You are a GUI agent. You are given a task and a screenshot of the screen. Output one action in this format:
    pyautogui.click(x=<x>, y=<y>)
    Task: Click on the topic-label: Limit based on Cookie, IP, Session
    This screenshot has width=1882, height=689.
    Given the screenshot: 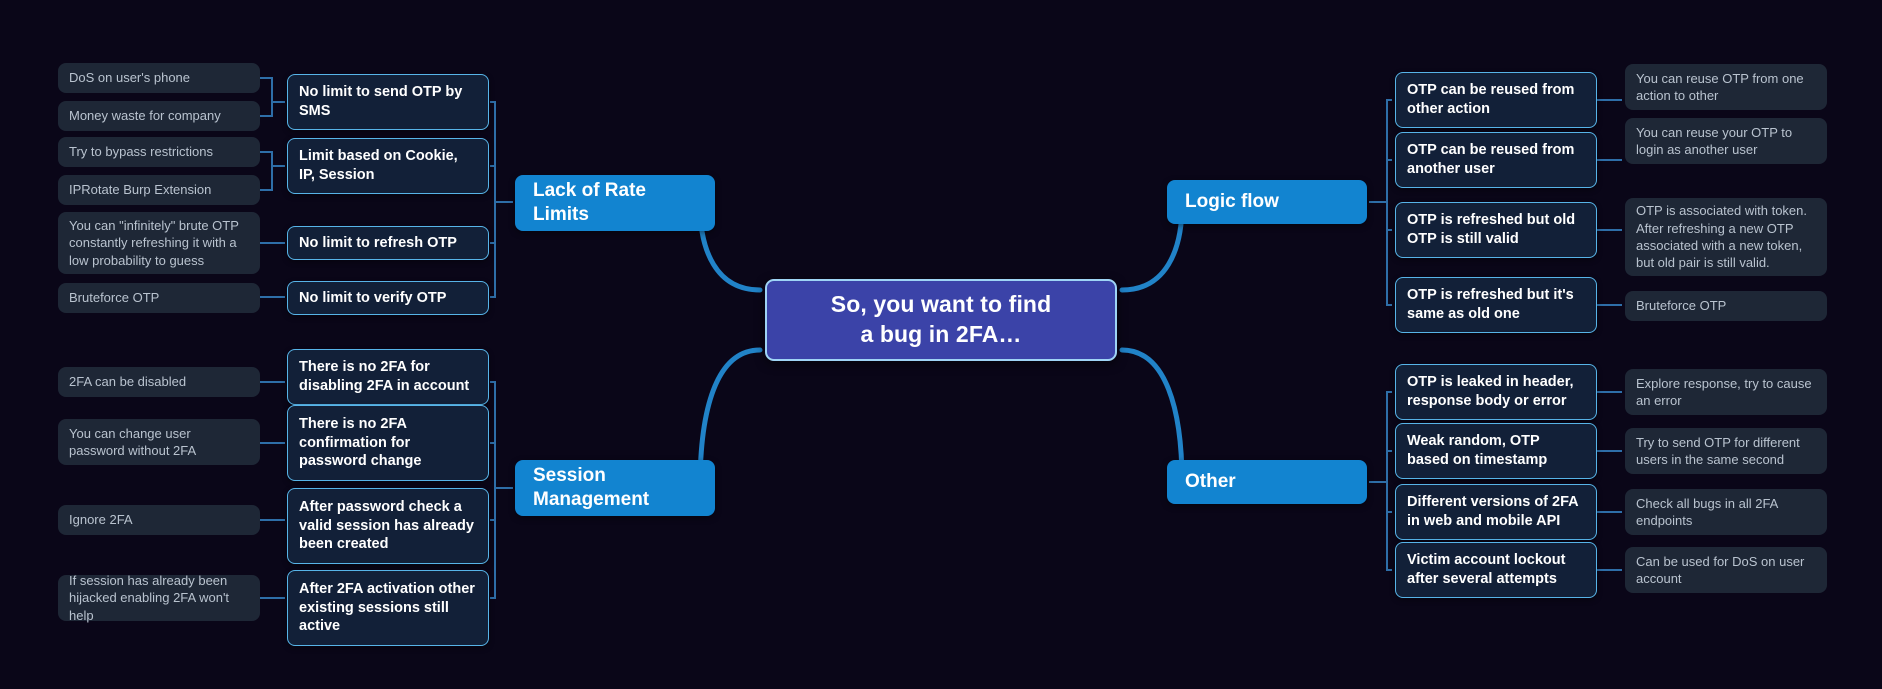 What is the action you would take?
    pyautogui.click(x=378, y=165)
    